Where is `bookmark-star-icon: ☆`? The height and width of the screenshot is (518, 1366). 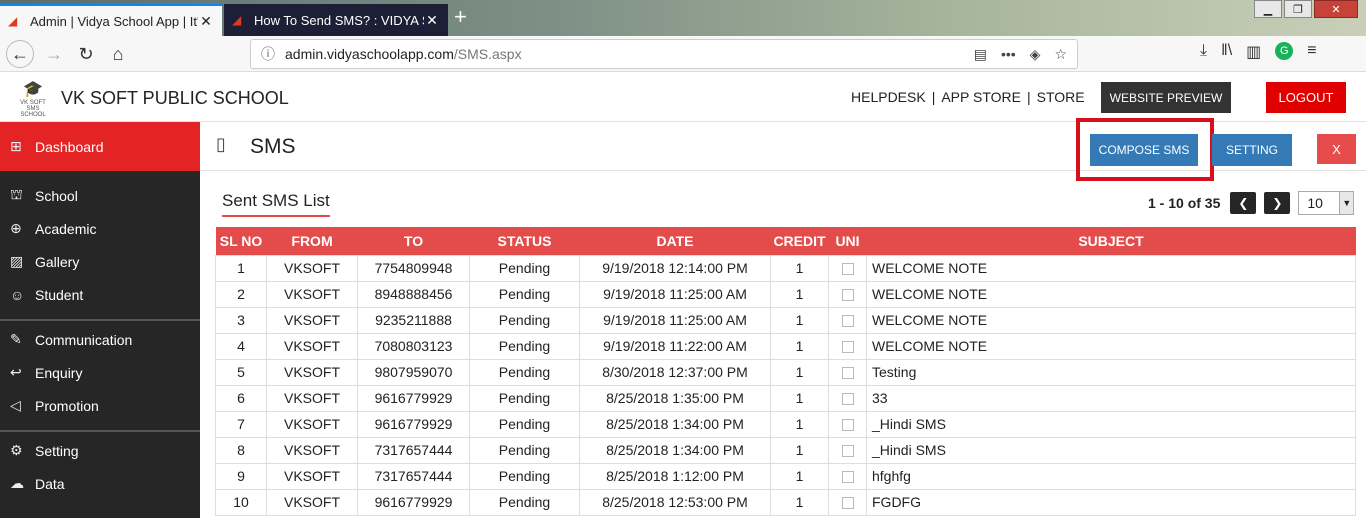 bookmark-star-icon: ☆ is located at coordinates (1060, 54).